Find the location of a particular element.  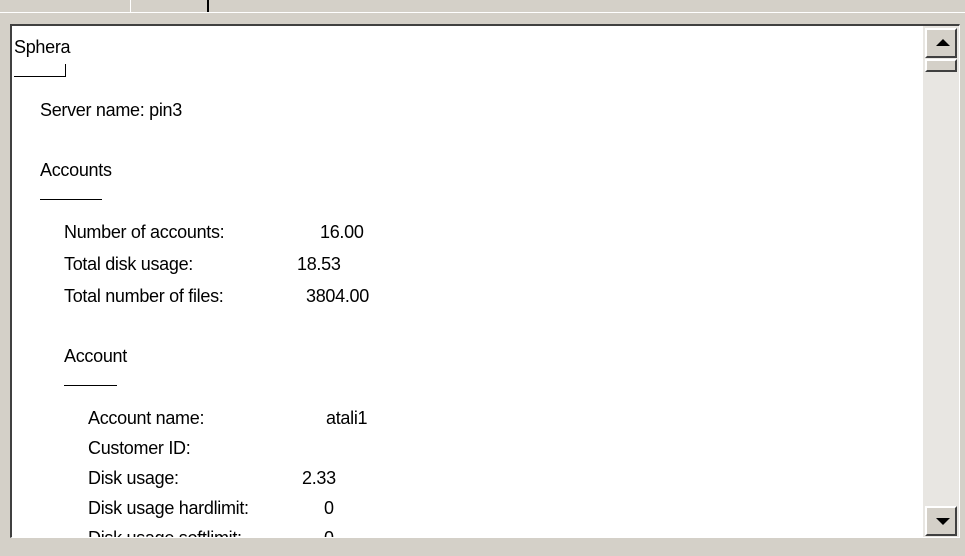

scroll-down-button is located at coordinates (941, 521).